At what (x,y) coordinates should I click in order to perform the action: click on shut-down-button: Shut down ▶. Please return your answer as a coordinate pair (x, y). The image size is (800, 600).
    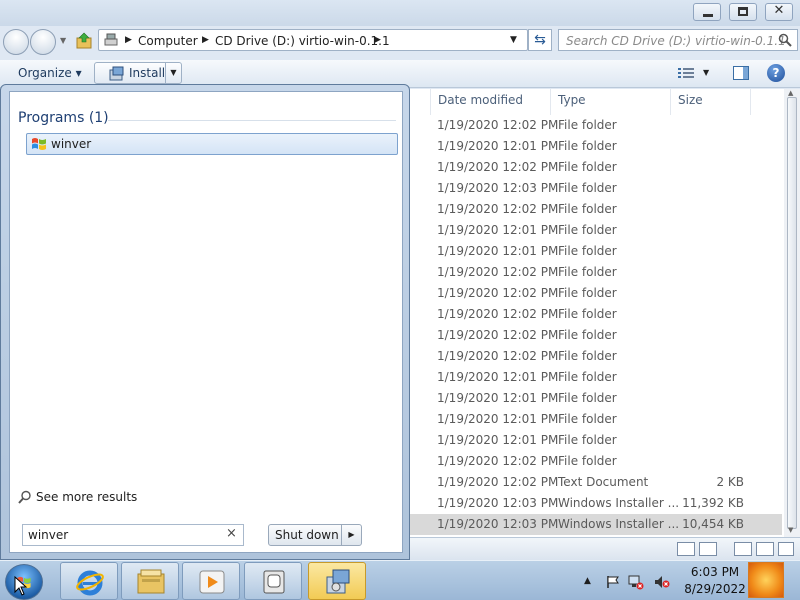
    Looking at the image, I should click on (315, 535).